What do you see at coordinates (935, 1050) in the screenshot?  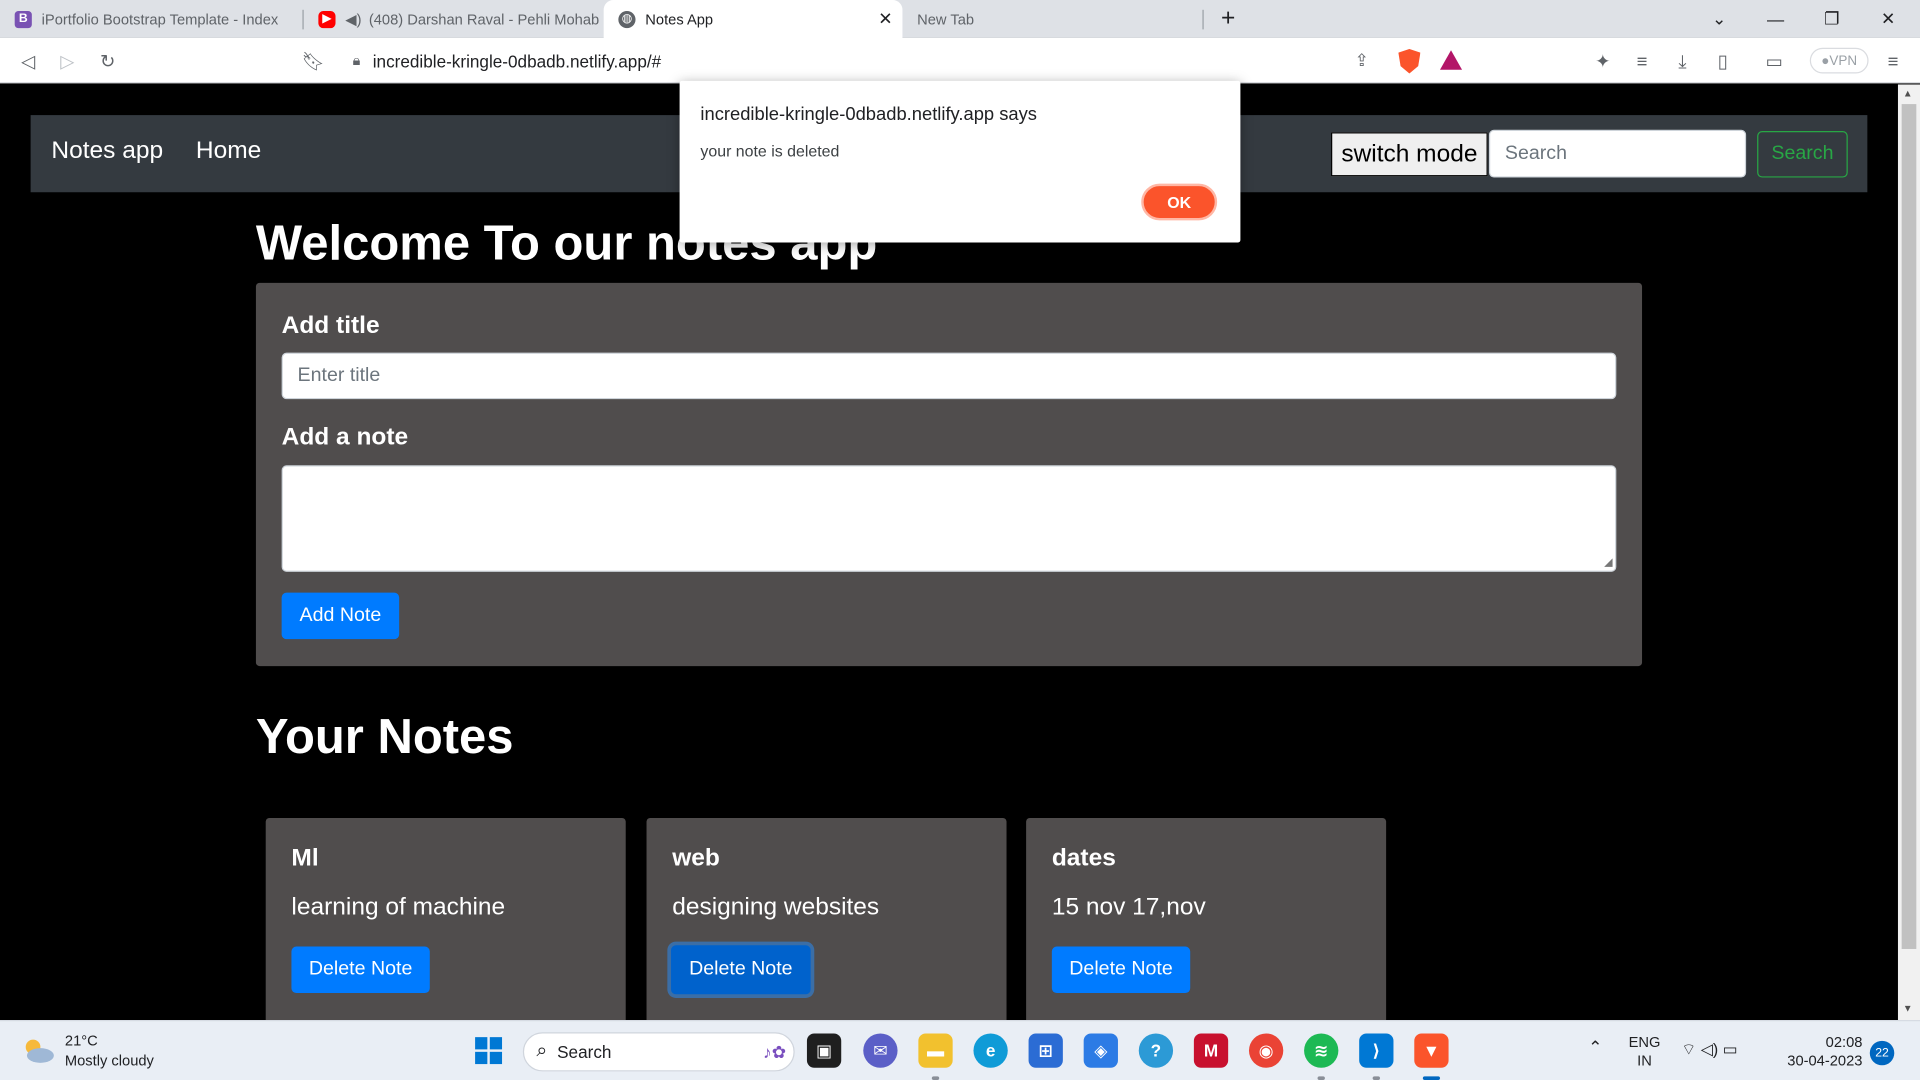 I see `file-explorer-icon: ▬` at bounding box center [935, 1050].